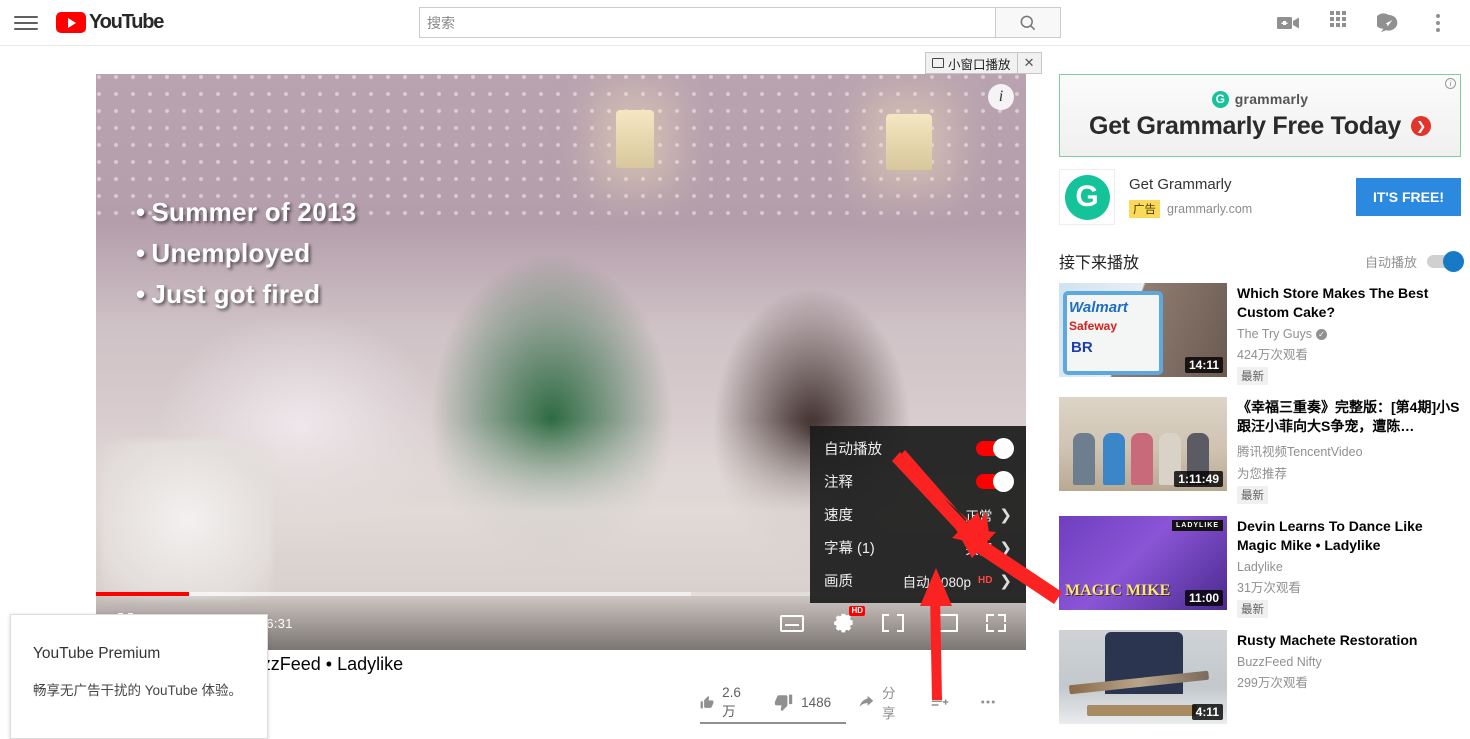 This screenshot has width=1470, height=739. What do you see at coordinates (1445, 261) in the screenshot?
I see `autoplay-toggle` at bounding box center [1445, 261].